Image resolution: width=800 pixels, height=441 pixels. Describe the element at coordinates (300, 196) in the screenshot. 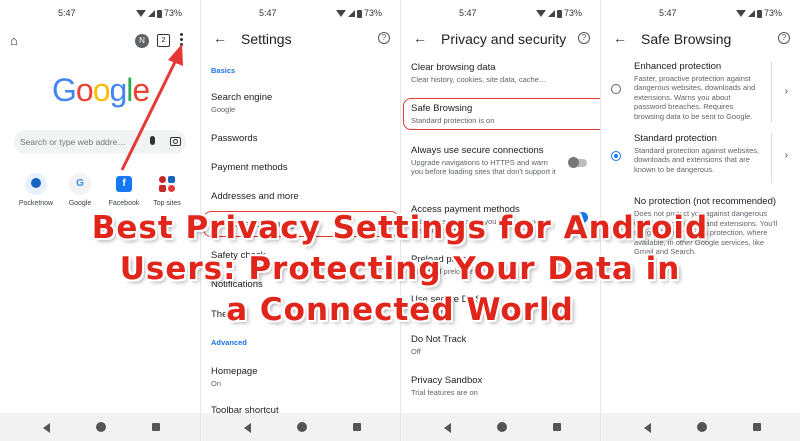

I see `settings-item-addresses: Addresses and more` at that location.